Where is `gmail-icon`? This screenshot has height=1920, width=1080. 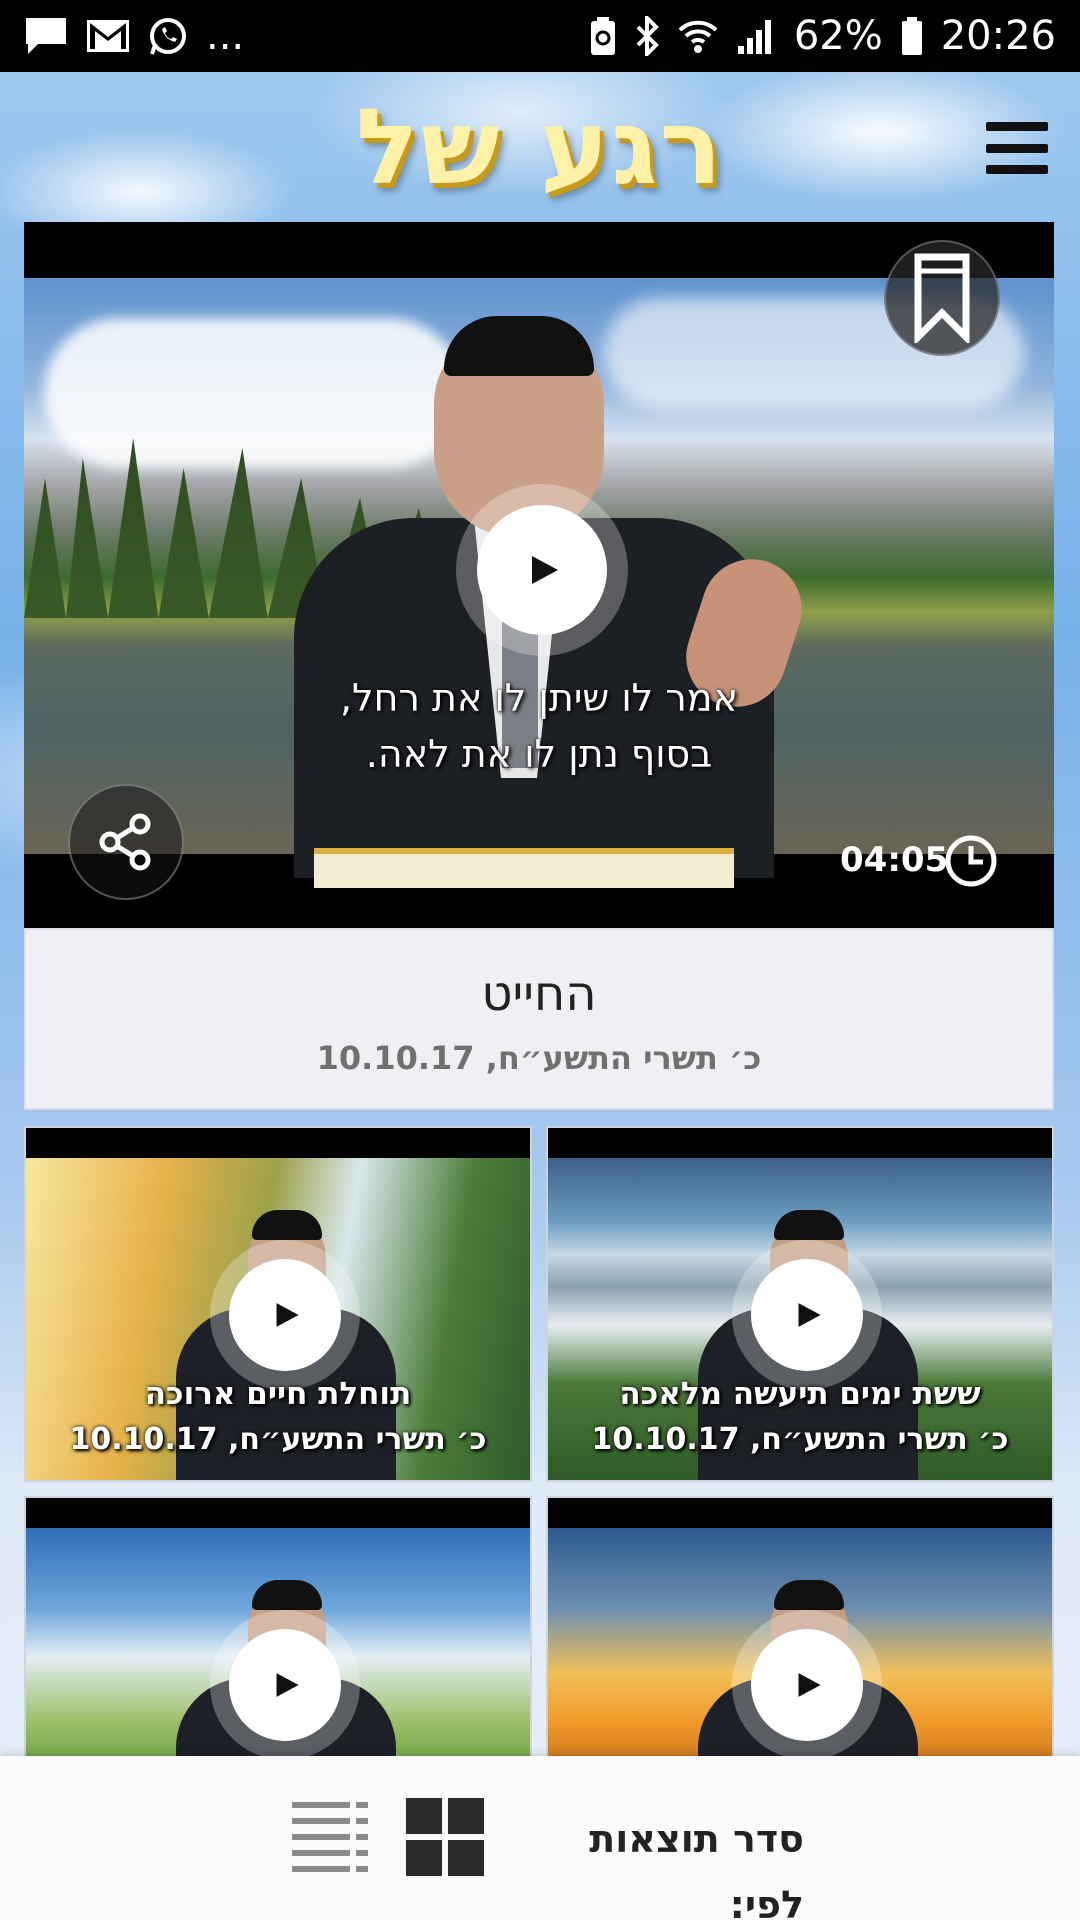
gmail-icon is located at coordinates (108, 36).